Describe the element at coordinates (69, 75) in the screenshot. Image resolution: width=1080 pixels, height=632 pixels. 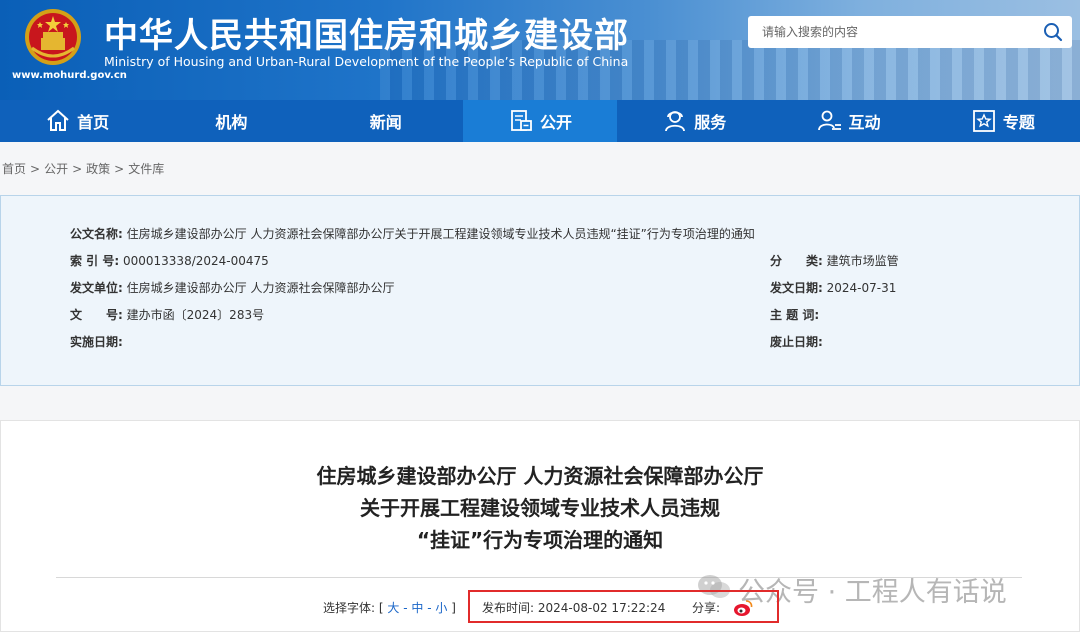
I see `site-url: www.mohurd.gov.cn` at that location.